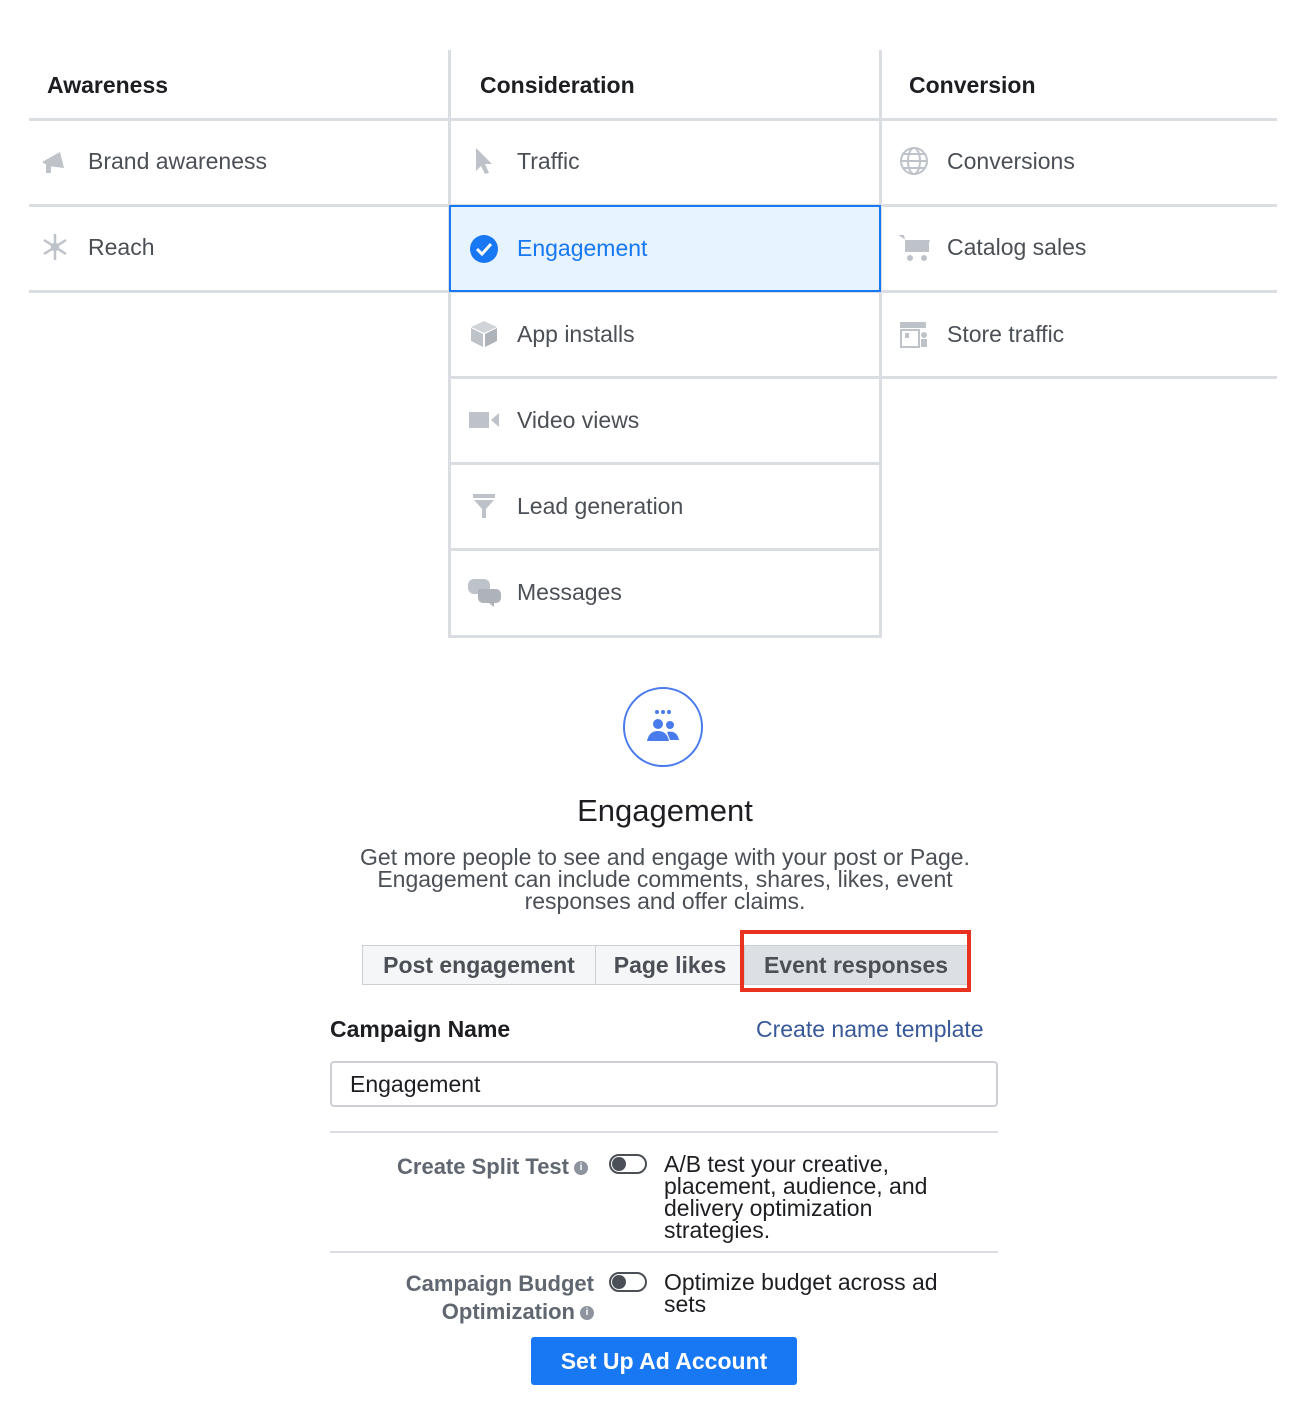 This screenshot has width=1308, height=1425. I want to click on objective-catalog-sales: Catalog sales, so click(1087, 247).